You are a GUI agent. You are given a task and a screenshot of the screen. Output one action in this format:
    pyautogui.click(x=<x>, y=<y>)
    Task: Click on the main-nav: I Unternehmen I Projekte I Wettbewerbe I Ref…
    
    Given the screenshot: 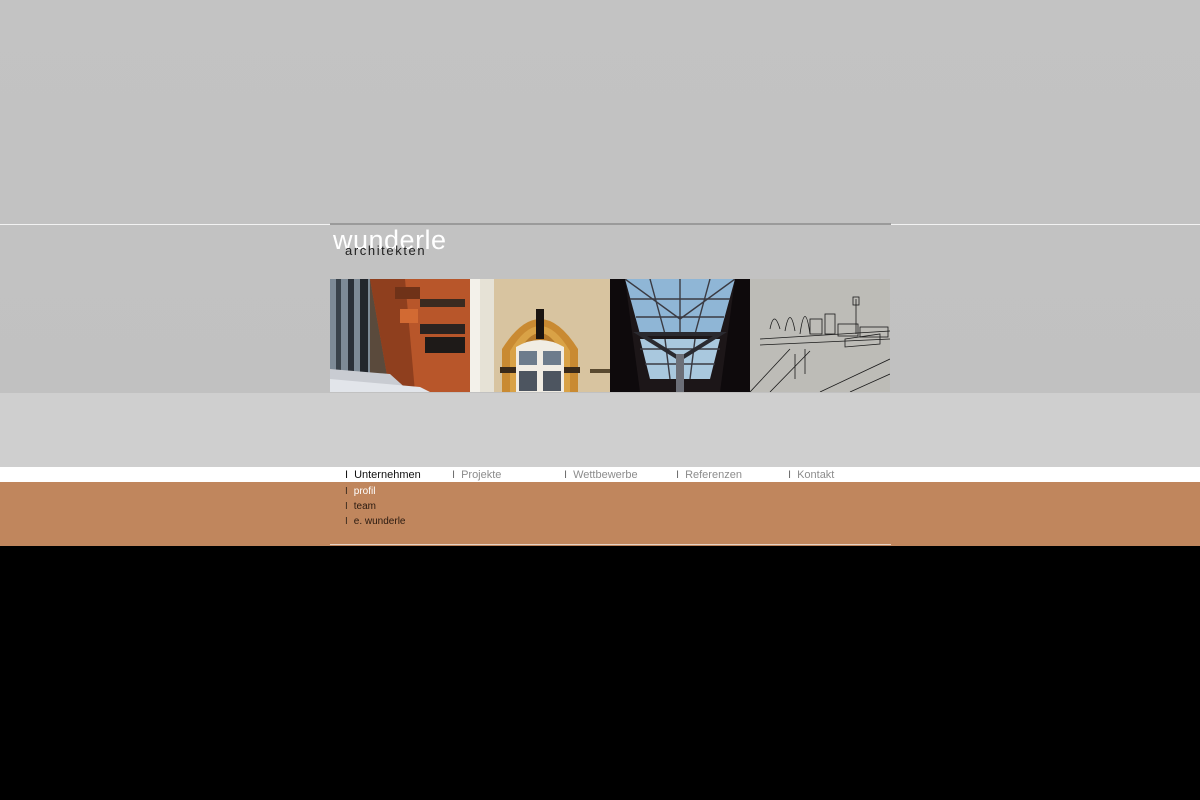 What is the action you would take?
    pyautogui.click(x=618, y=475)
    